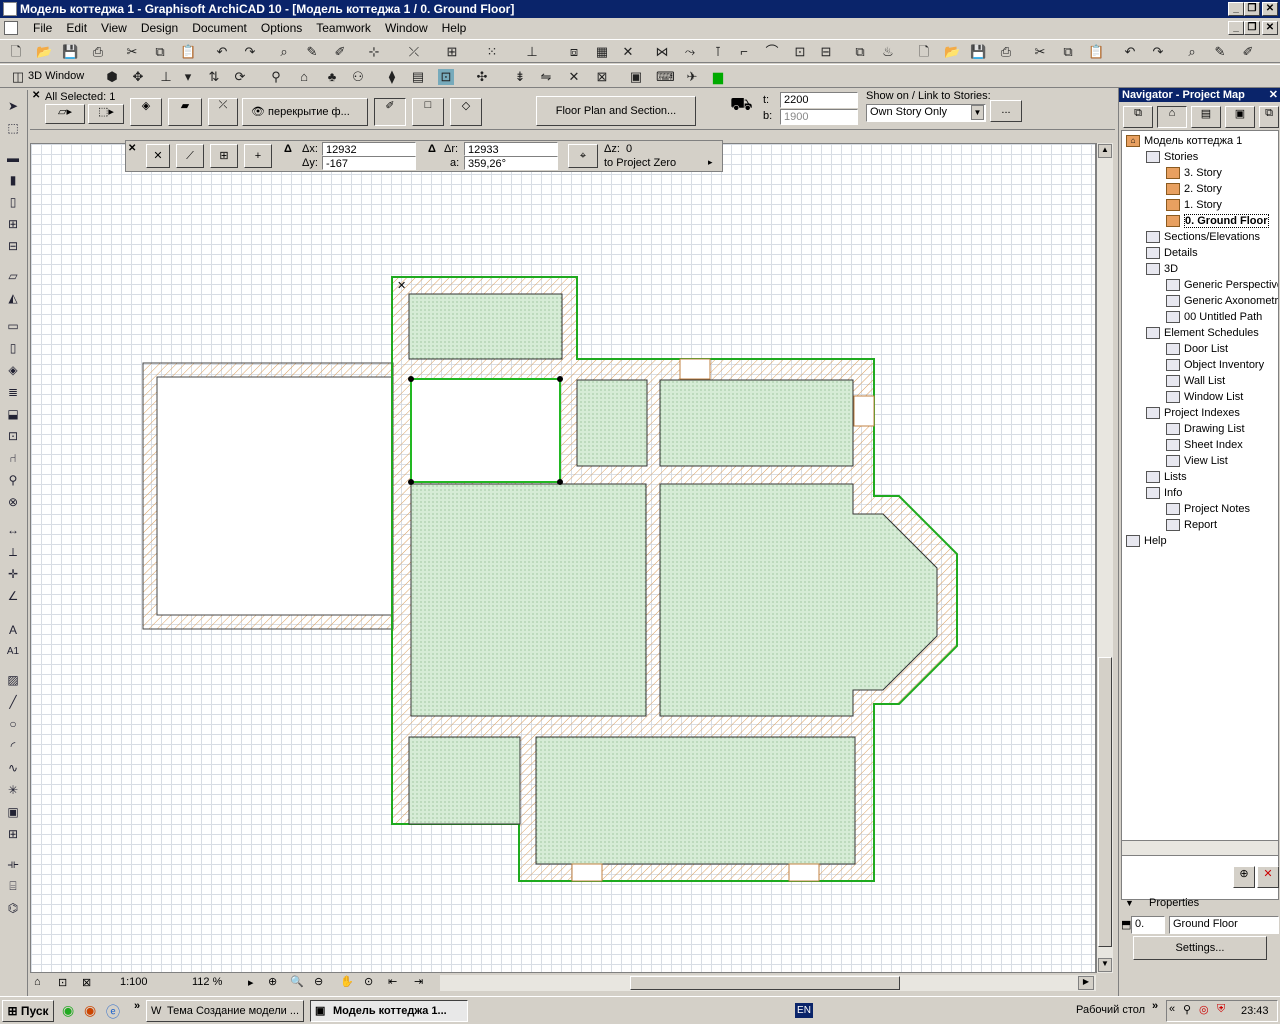 This screenshot has height=1024, width=1280. Describe the element at coordinates (1224, 925) in the screenshot. I see `story-name-field: Ground Floor` at that location.